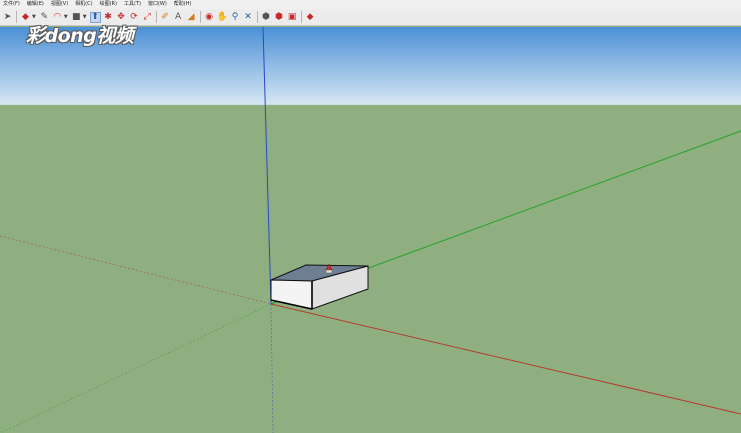 This screenshot has height=433, width=741. I want to click on pan-tool-button: ✋, so click(222, 17).